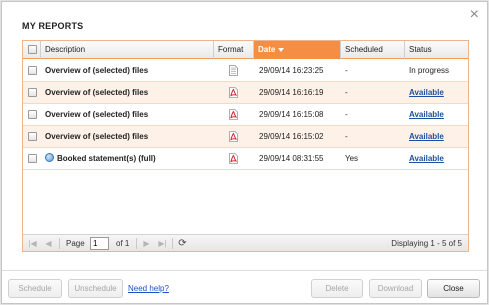 Image resolution: width=489 pixels, height=305 pixels. I want to click on column-header-description: Description, so click(127, 50).